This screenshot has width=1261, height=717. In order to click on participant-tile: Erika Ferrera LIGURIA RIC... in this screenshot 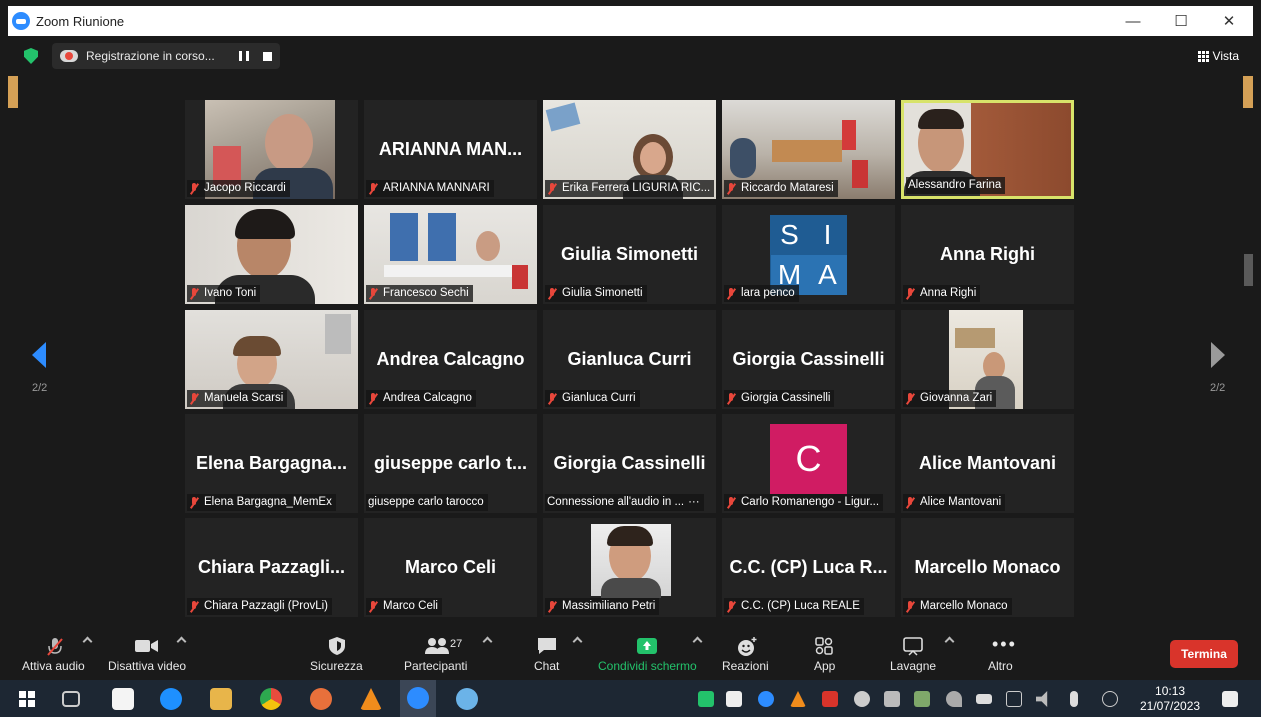, I will do `click(629, 149)`.